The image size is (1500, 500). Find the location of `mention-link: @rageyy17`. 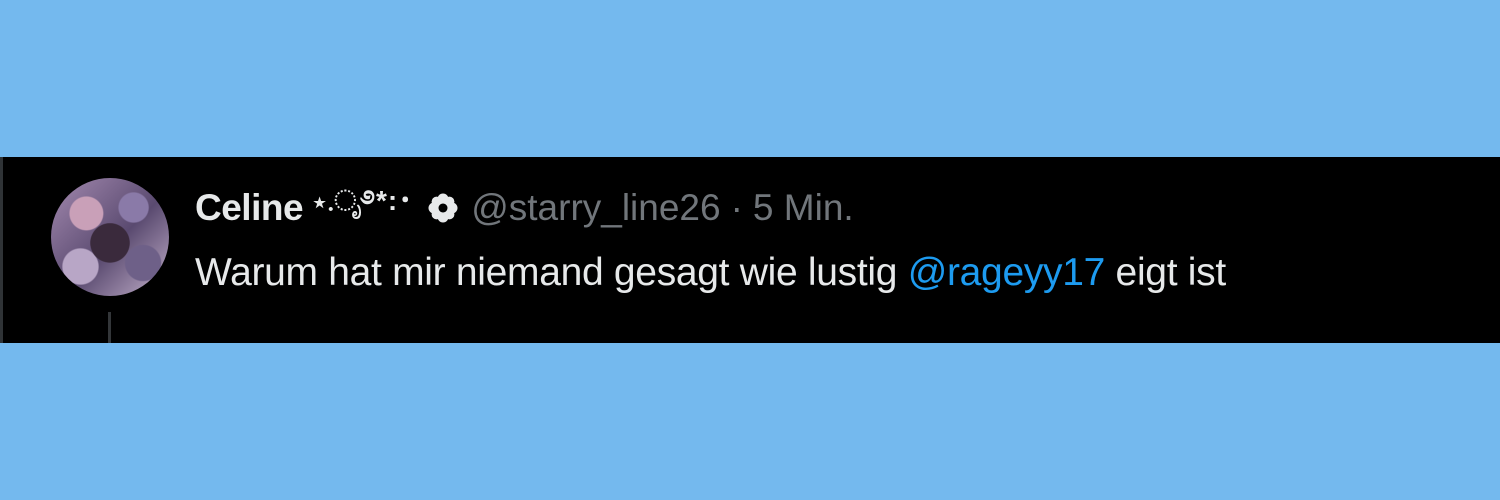

mention-link: @rageyy17 is located at coordinates (1007, 272).